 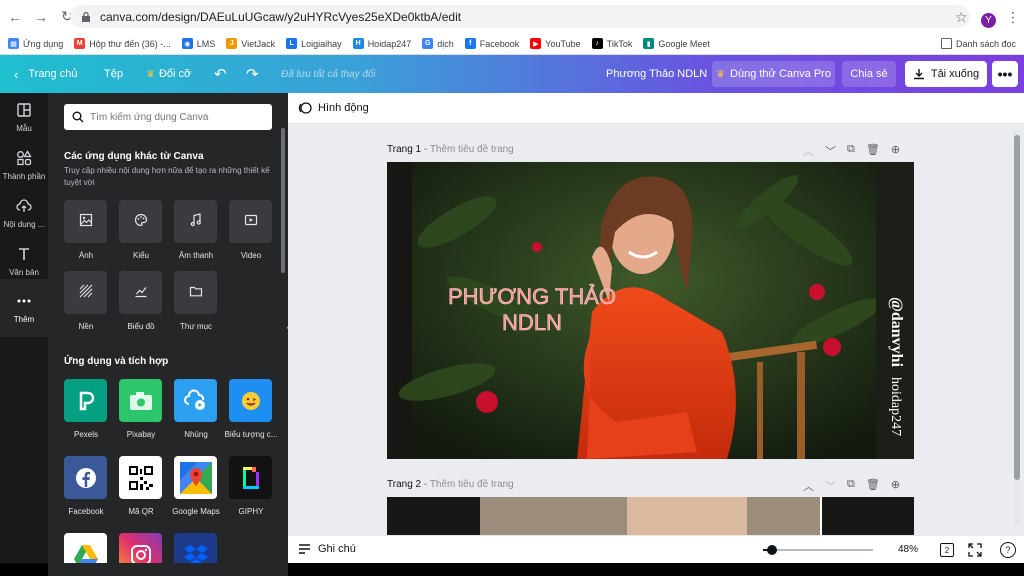 I want to click on back-icon: ←, so click(x=15, y=17).